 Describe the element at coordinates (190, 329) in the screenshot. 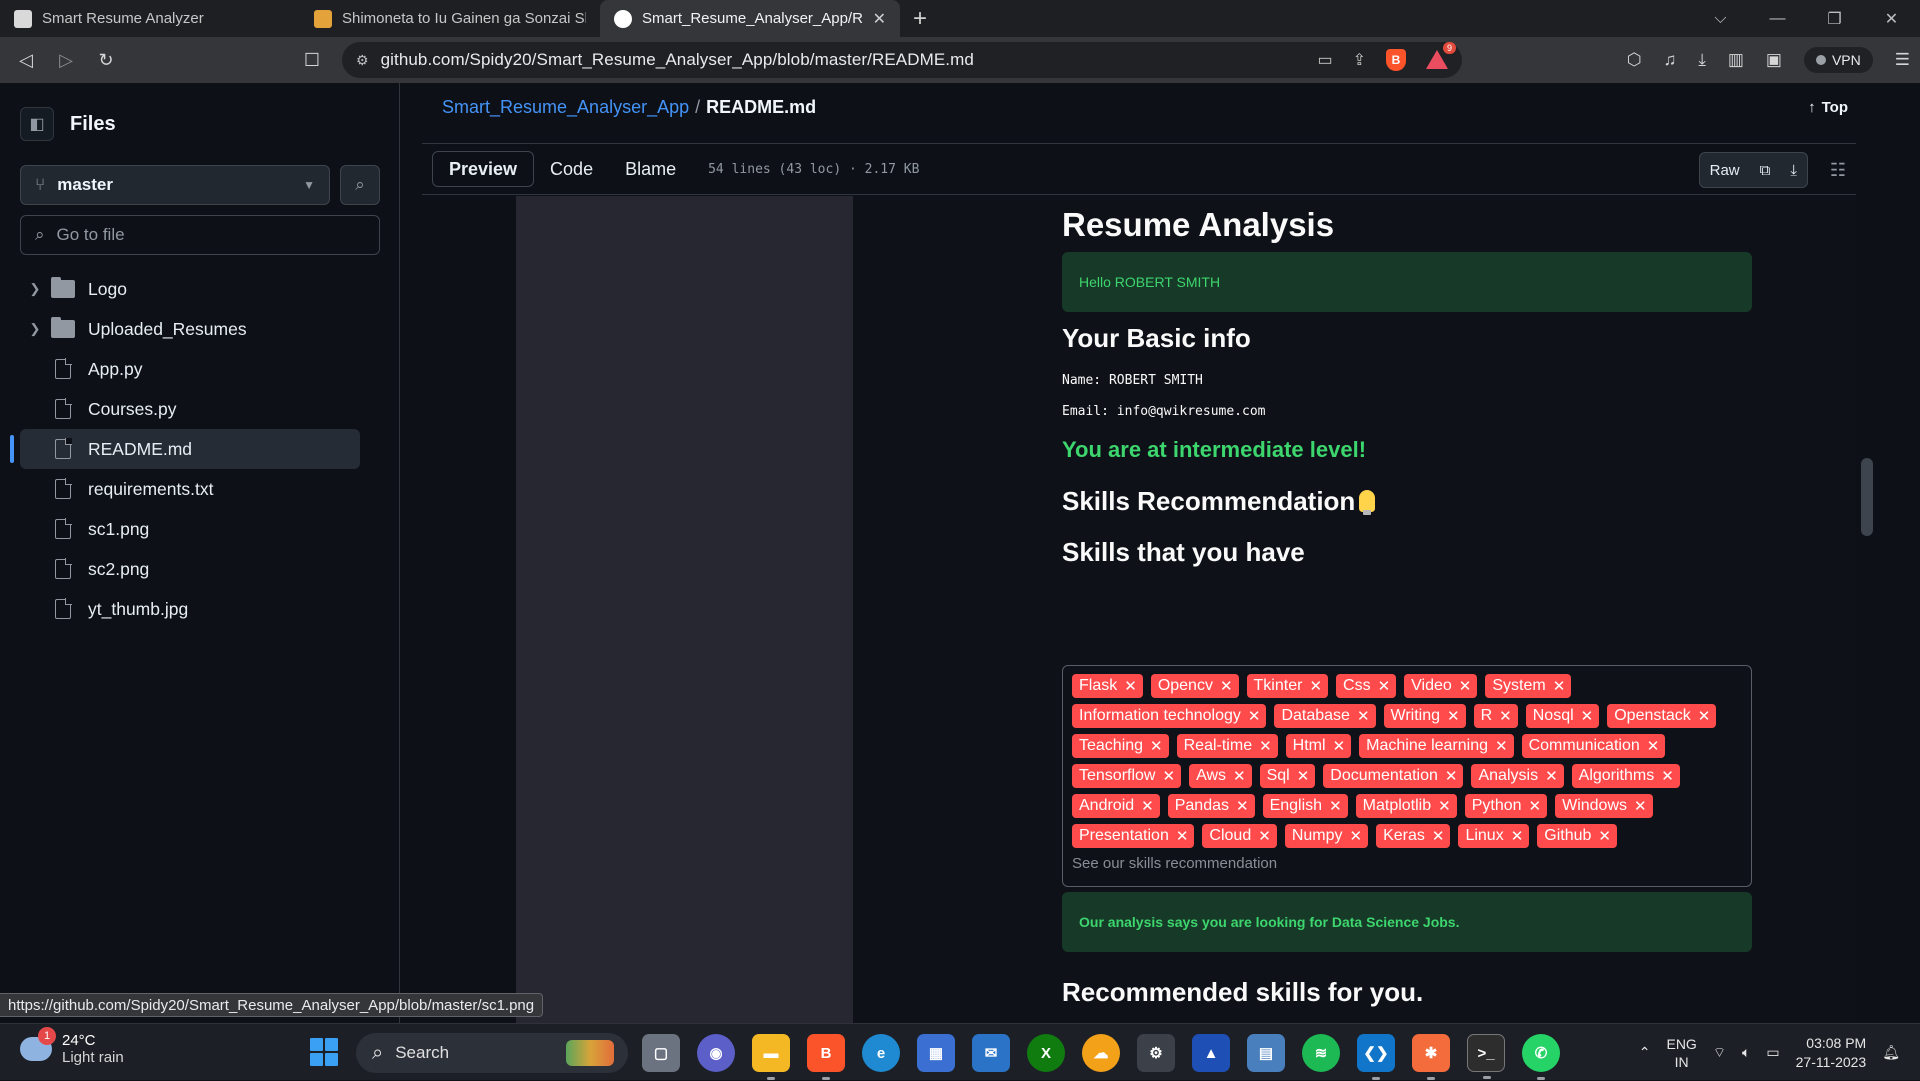

I see `tree-item-uploaded-resumes: ❯ Uploaded_Resumes` at that location.